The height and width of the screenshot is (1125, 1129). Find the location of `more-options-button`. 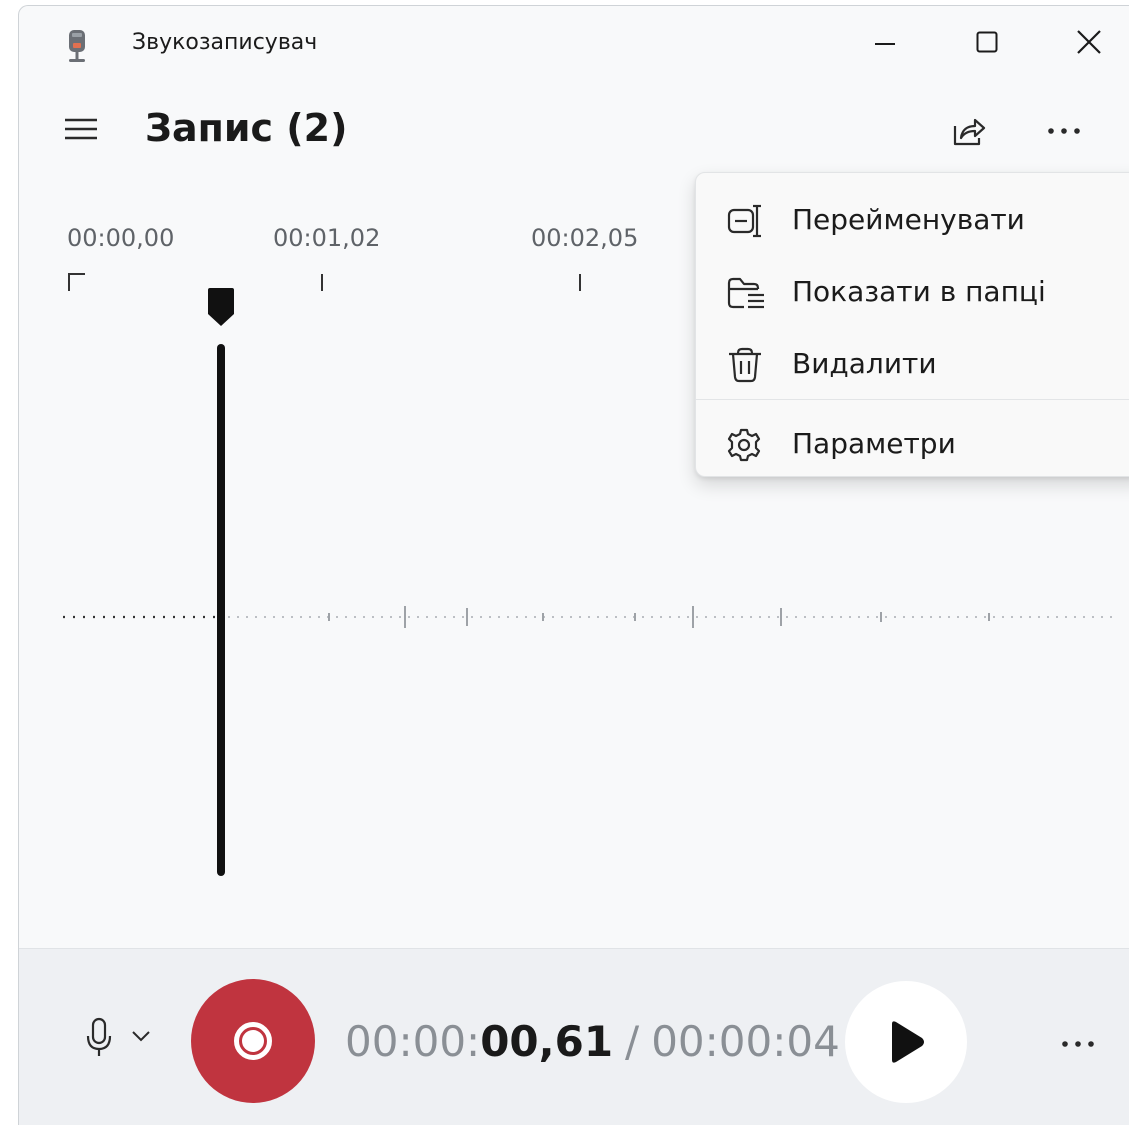

more-options-button is located at coordinates (1064, 131).